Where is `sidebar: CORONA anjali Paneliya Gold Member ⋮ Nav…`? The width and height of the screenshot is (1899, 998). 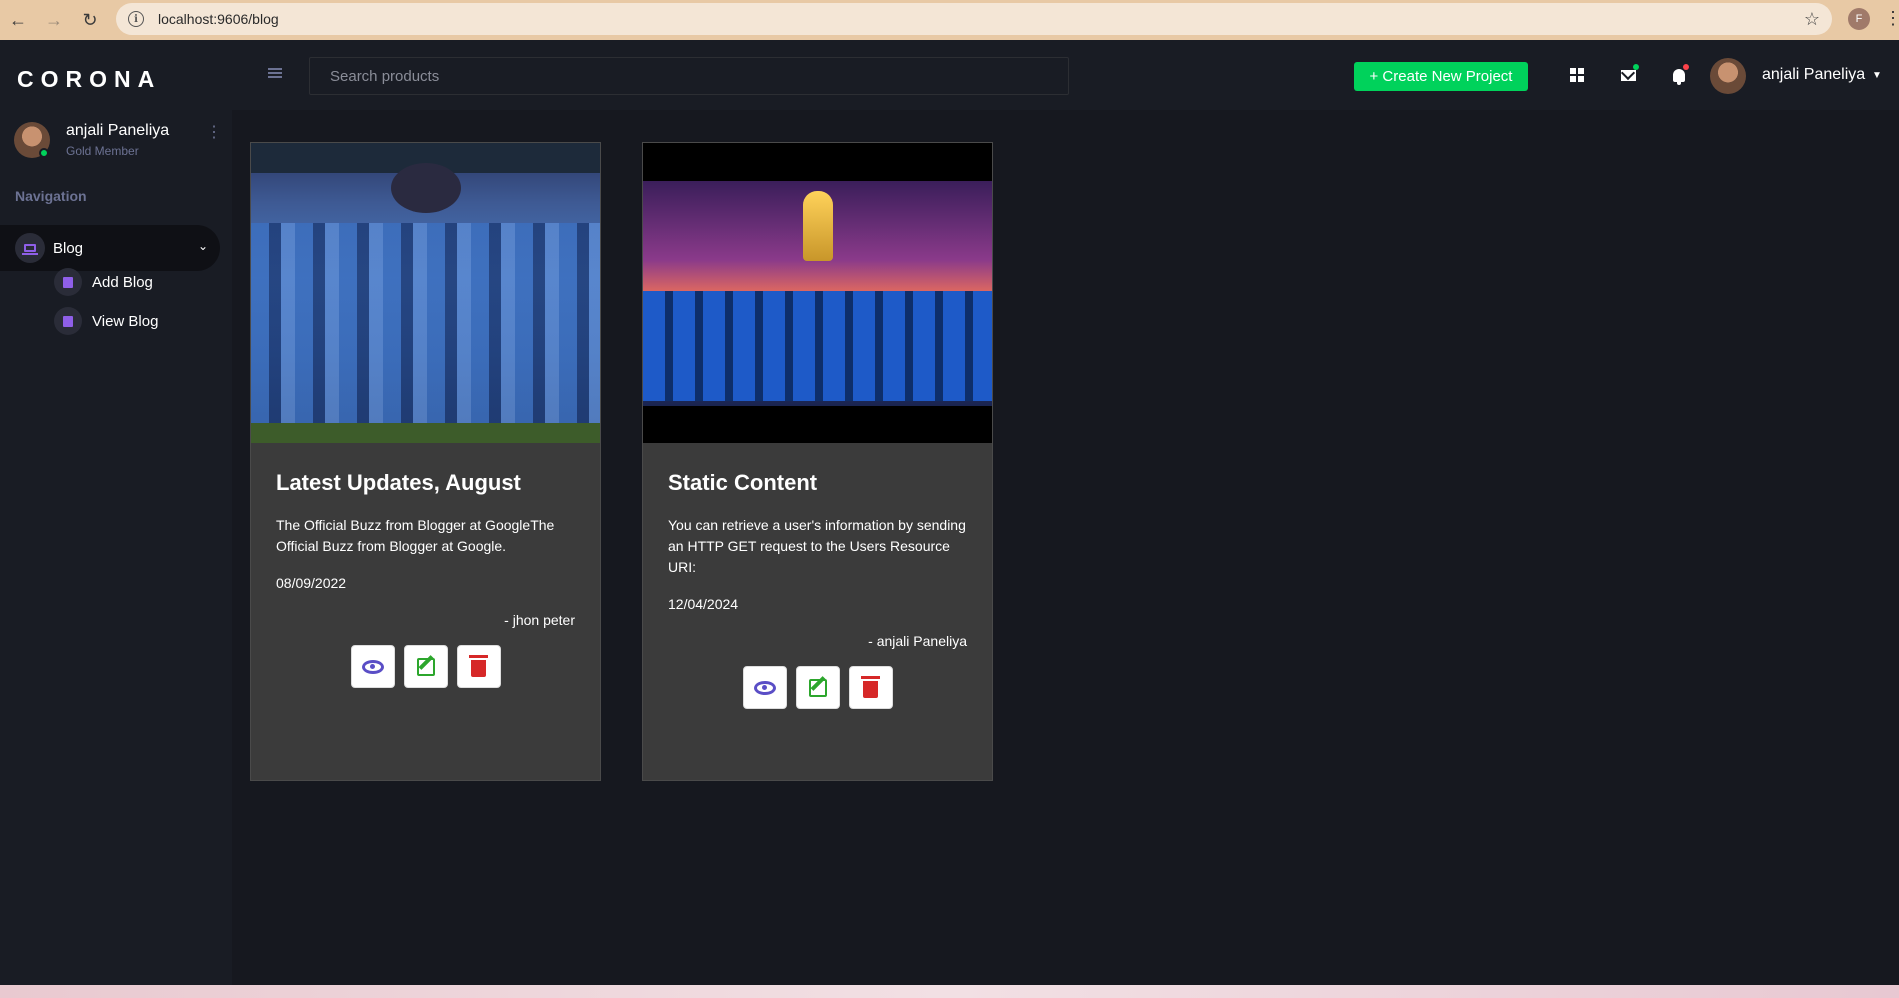
sidebar: CORONA anjali Paneliya Gold Member ⋮ Nav… is located at coordinates (116, 512).